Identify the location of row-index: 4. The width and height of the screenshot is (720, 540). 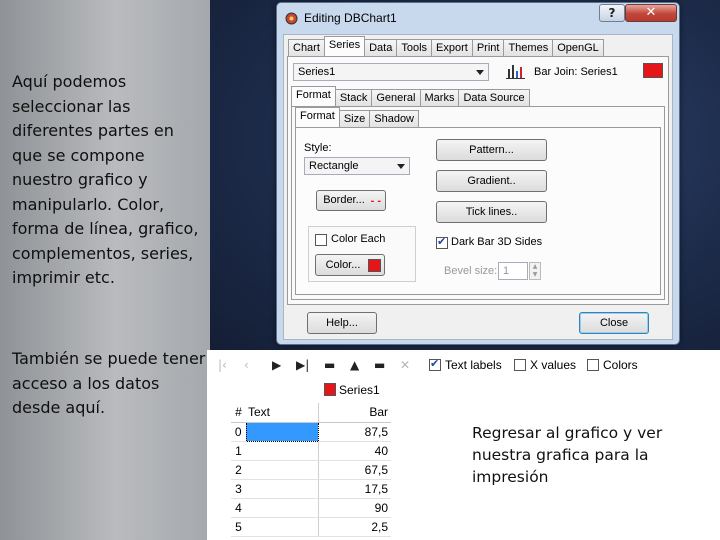
(238, 508).